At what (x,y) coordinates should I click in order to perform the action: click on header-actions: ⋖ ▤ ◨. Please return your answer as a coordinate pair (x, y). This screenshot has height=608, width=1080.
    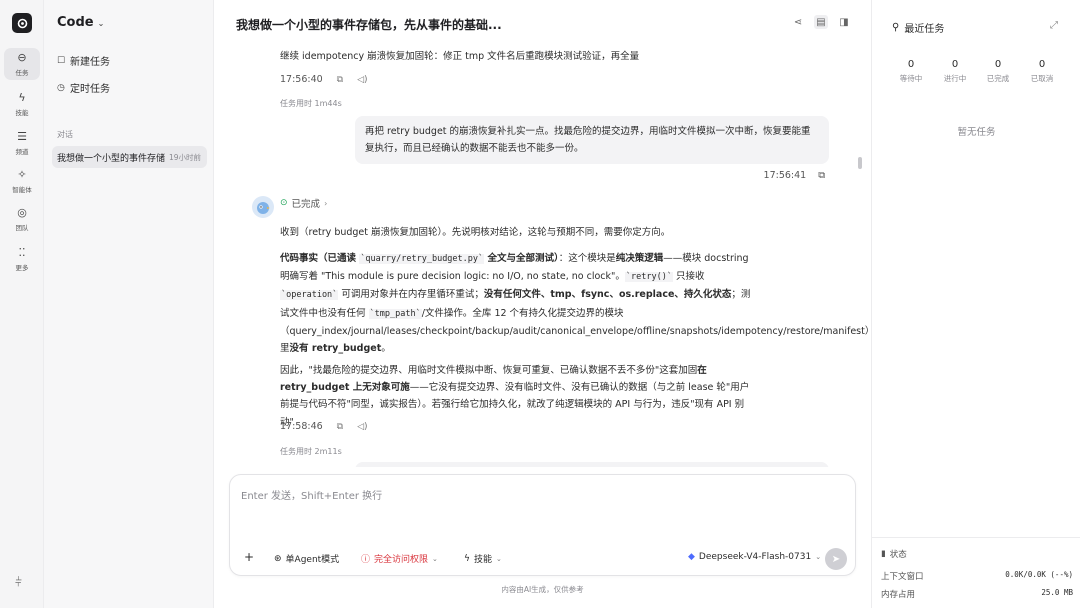
    Looking at the image, I should click on (821, 22).